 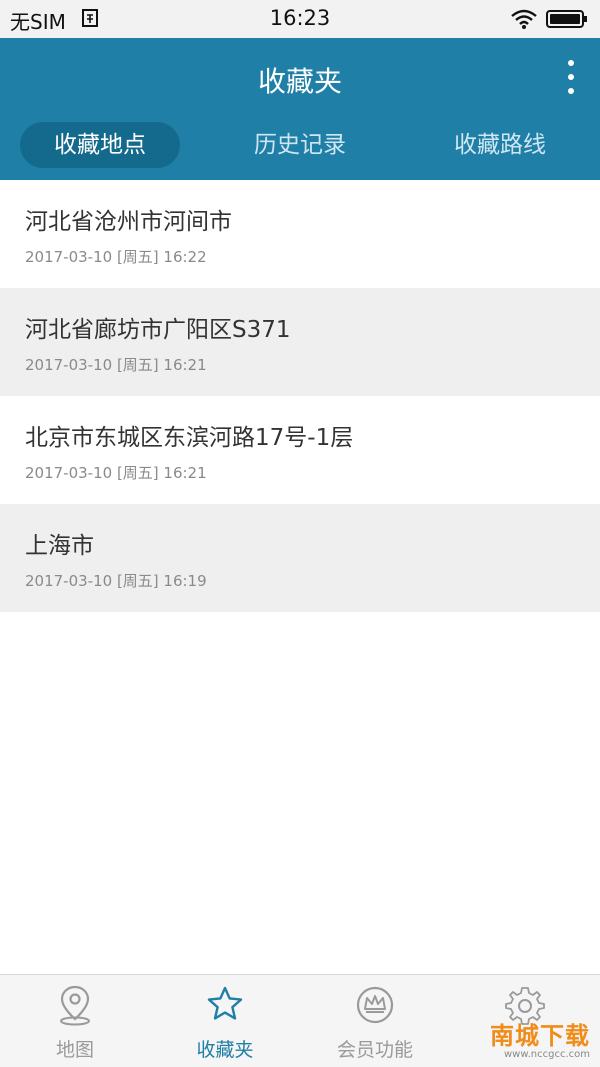 I want to click on app-header: 收藏夹 收藏地点 历史记录 收藏路线, so click(x=300, y=109).